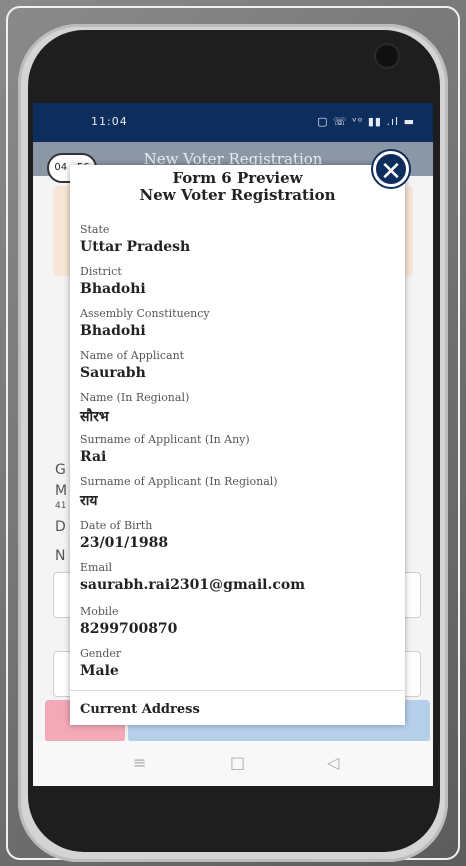 The image size is (466, 866). What do you see at coordinates (165, 439) in the screenshot?
I see `surname-label: Surname of Applicant (In Any)` at bounding box center [165, 439].